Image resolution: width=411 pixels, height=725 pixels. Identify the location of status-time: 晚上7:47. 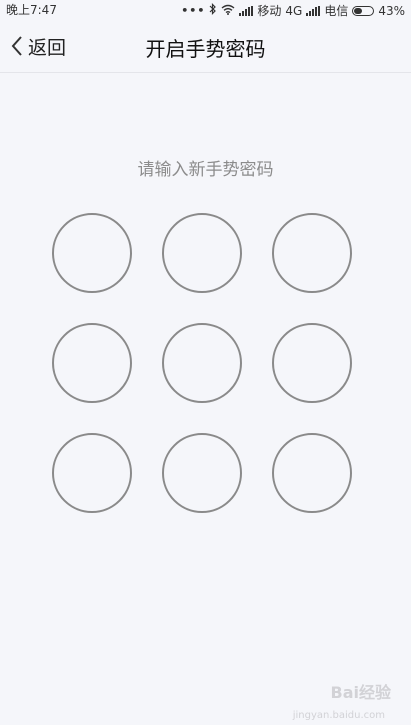
(31, 10).